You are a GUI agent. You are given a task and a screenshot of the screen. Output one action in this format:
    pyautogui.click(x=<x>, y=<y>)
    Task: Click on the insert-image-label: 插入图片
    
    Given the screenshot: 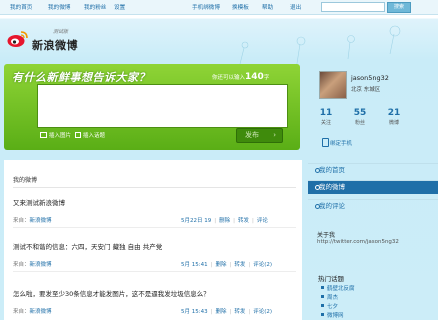 What is the action you would take?
    pyautogui.click(x=60, y=136)
    